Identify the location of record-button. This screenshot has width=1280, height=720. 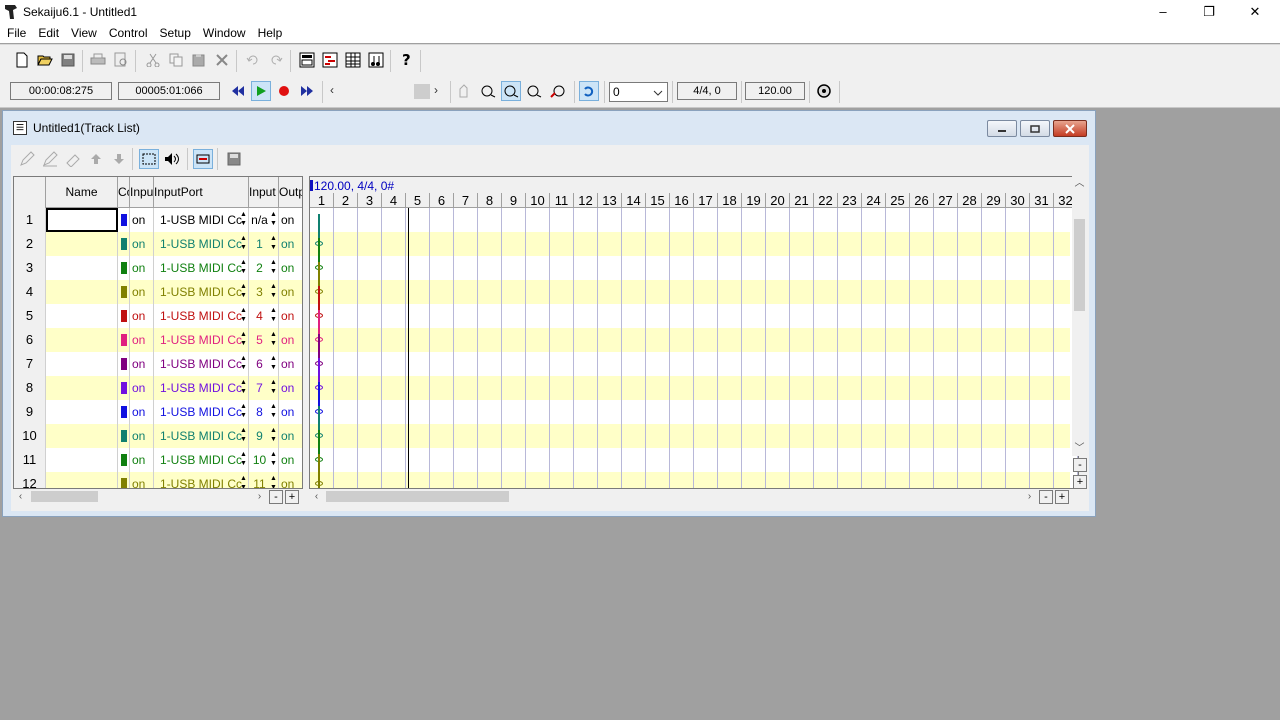
(284, 91).